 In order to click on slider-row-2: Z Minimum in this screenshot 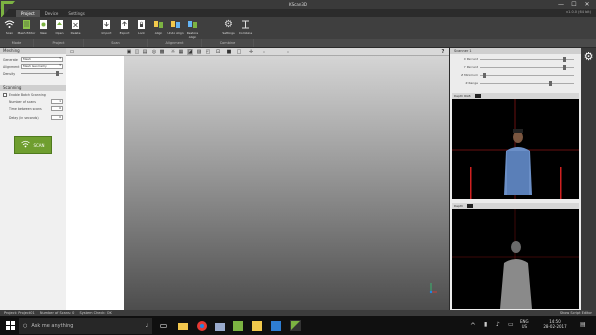, I will do `click(516, 75)`.